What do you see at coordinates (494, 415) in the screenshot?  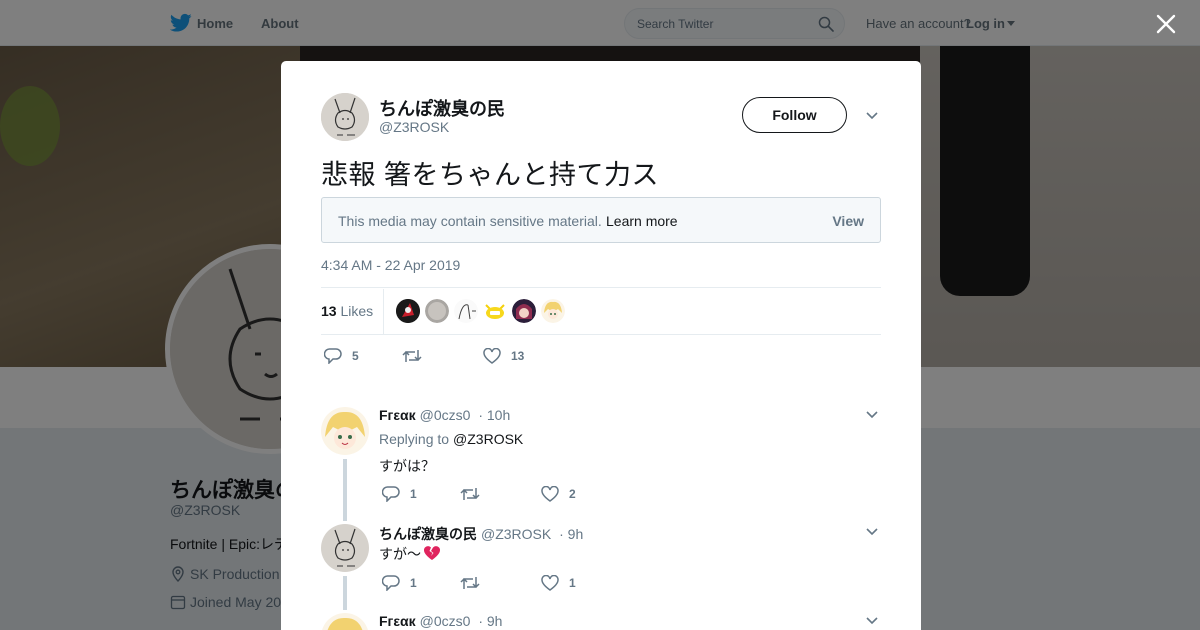 I see `reply-time: · 10h` at bounding box center [494, 415].